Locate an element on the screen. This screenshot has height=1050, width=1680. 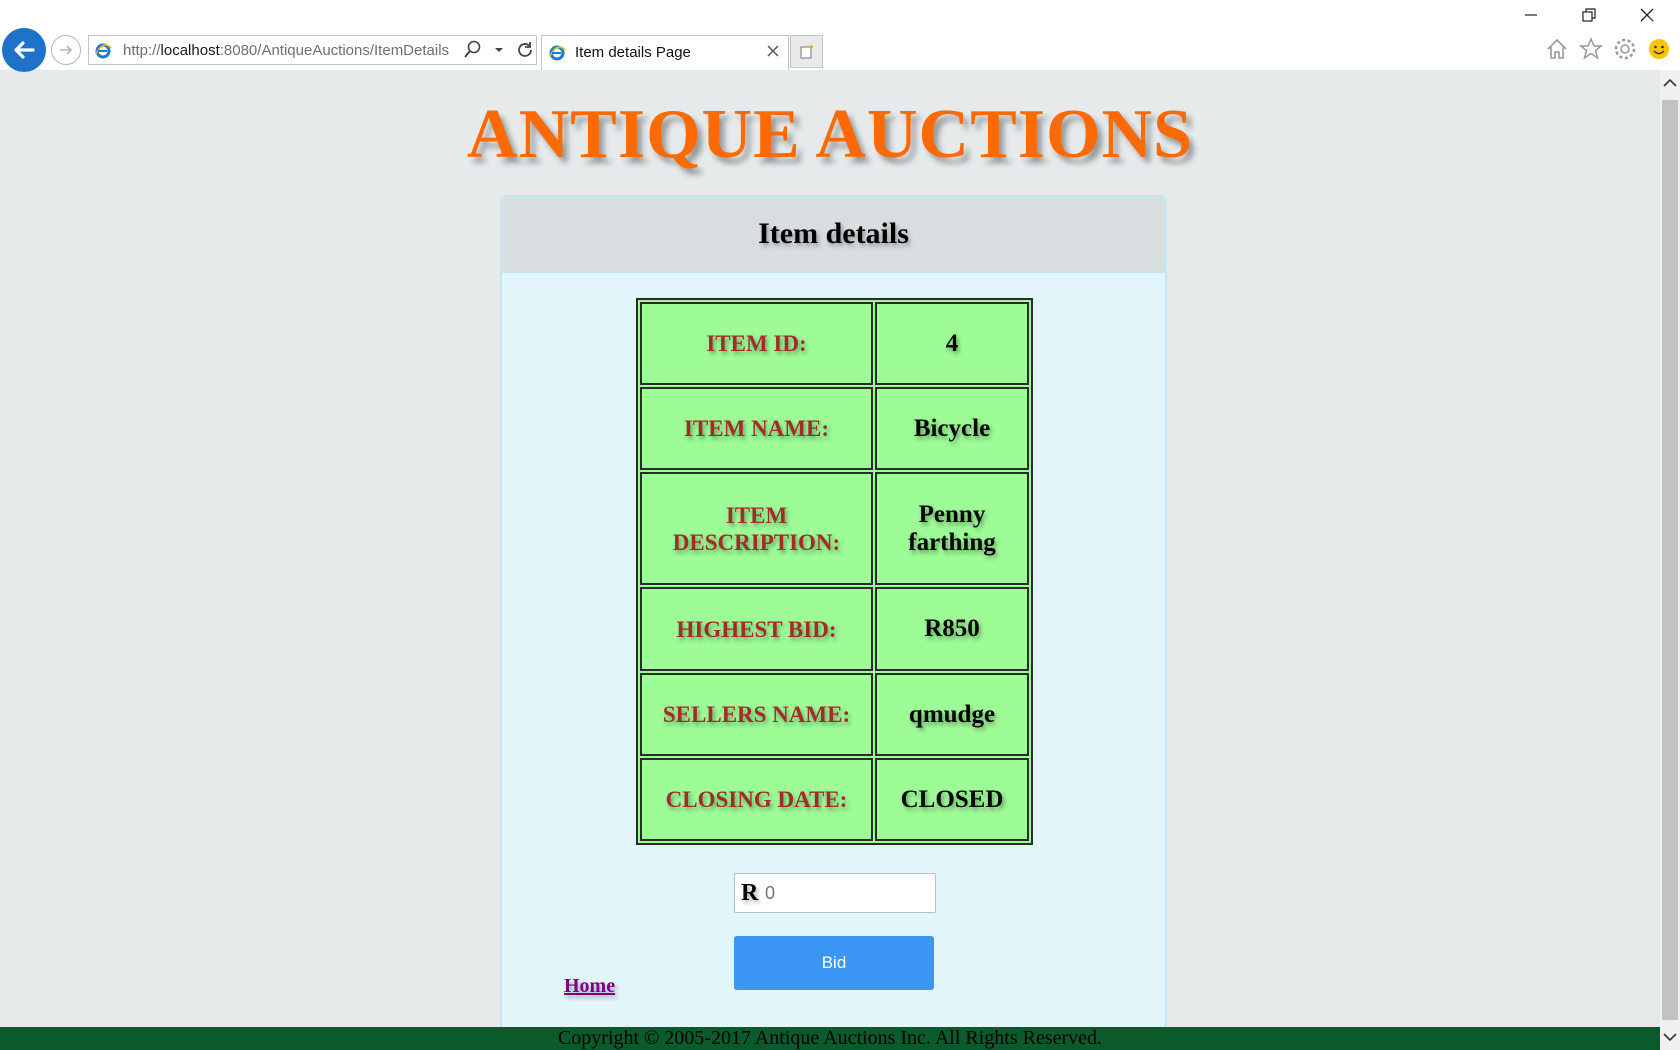
bid-amount-input is located at coordinates (845, 893).